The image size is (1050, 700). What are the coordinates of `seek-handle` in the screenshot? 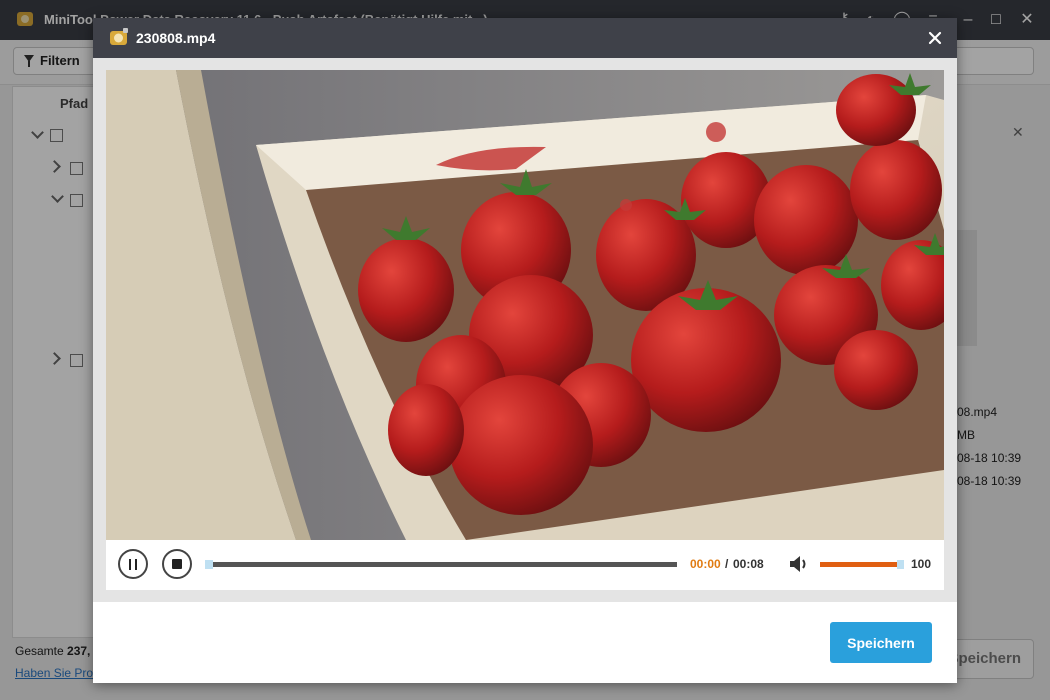 It's located at (209, 564).